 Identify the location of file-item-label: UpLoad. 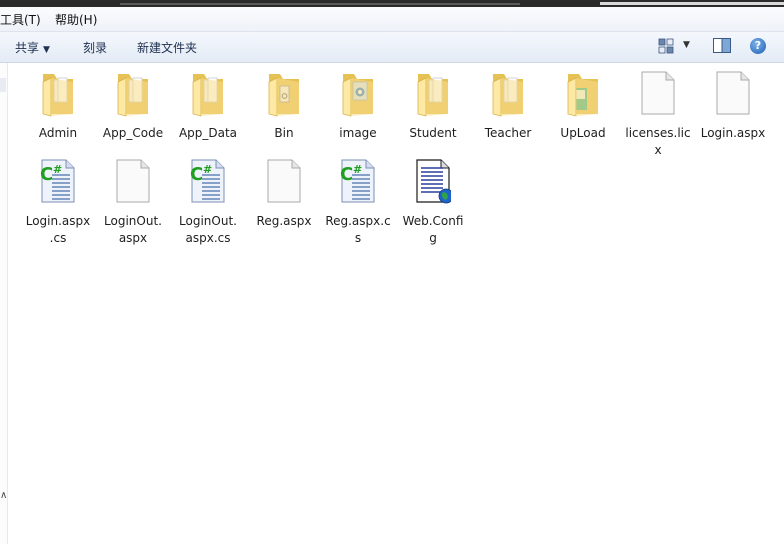
(583, 133).